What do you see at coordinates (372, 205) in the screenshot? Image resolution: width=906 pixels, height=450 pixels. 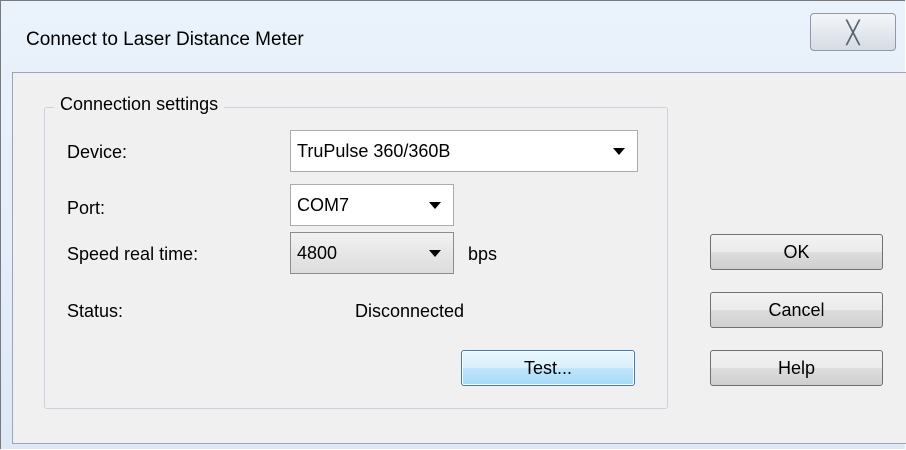 I see `port-select: COM7` at bounding box center [372, 205].